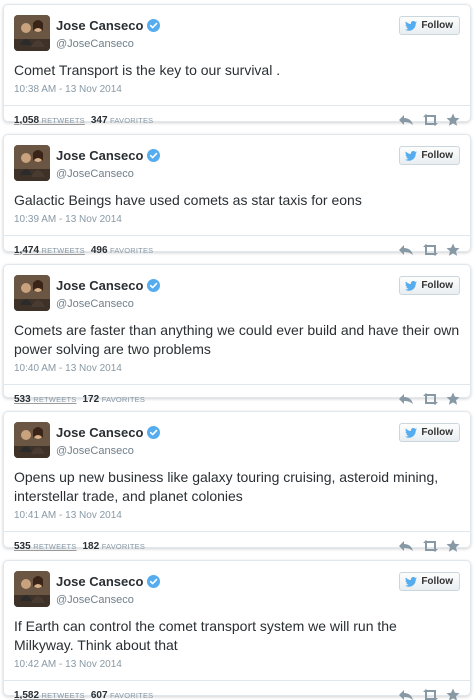 This screenshot has height=700, width=476. I want to click on retweet-count-link: 1,474 RETWEETS, so click(49, 250).